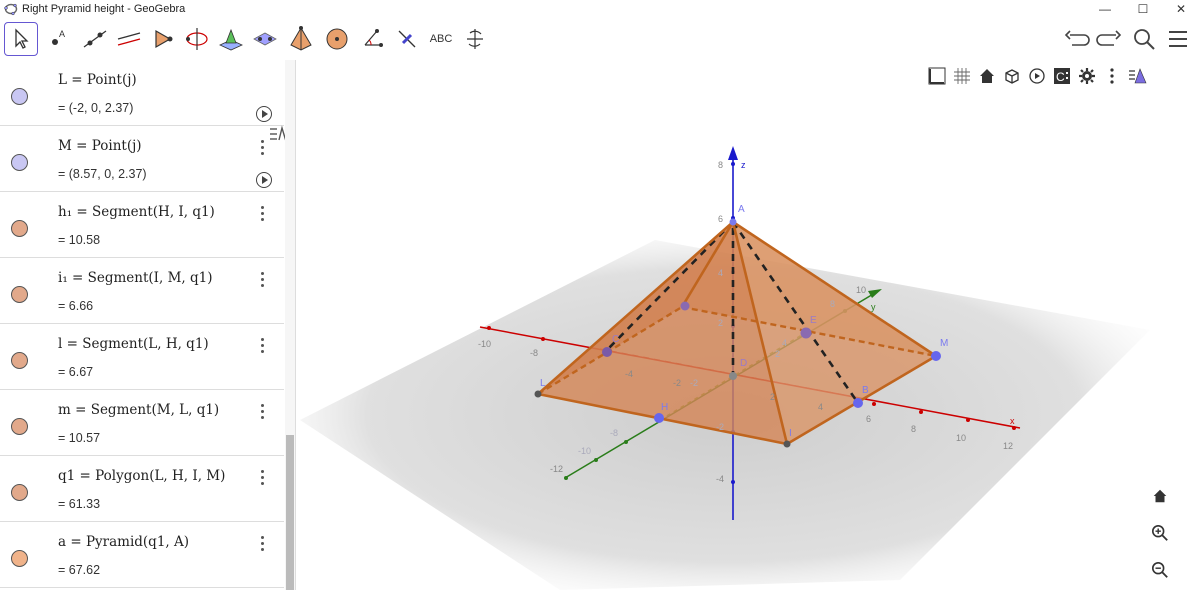 Image resolution: width=1200 pixels, height=590 pixels. What do you see at coordinates (124, 542) in the screenshot?
I see `algebra-definition: a = Pyramid(q1, A)` at bounding box center [124, 542].